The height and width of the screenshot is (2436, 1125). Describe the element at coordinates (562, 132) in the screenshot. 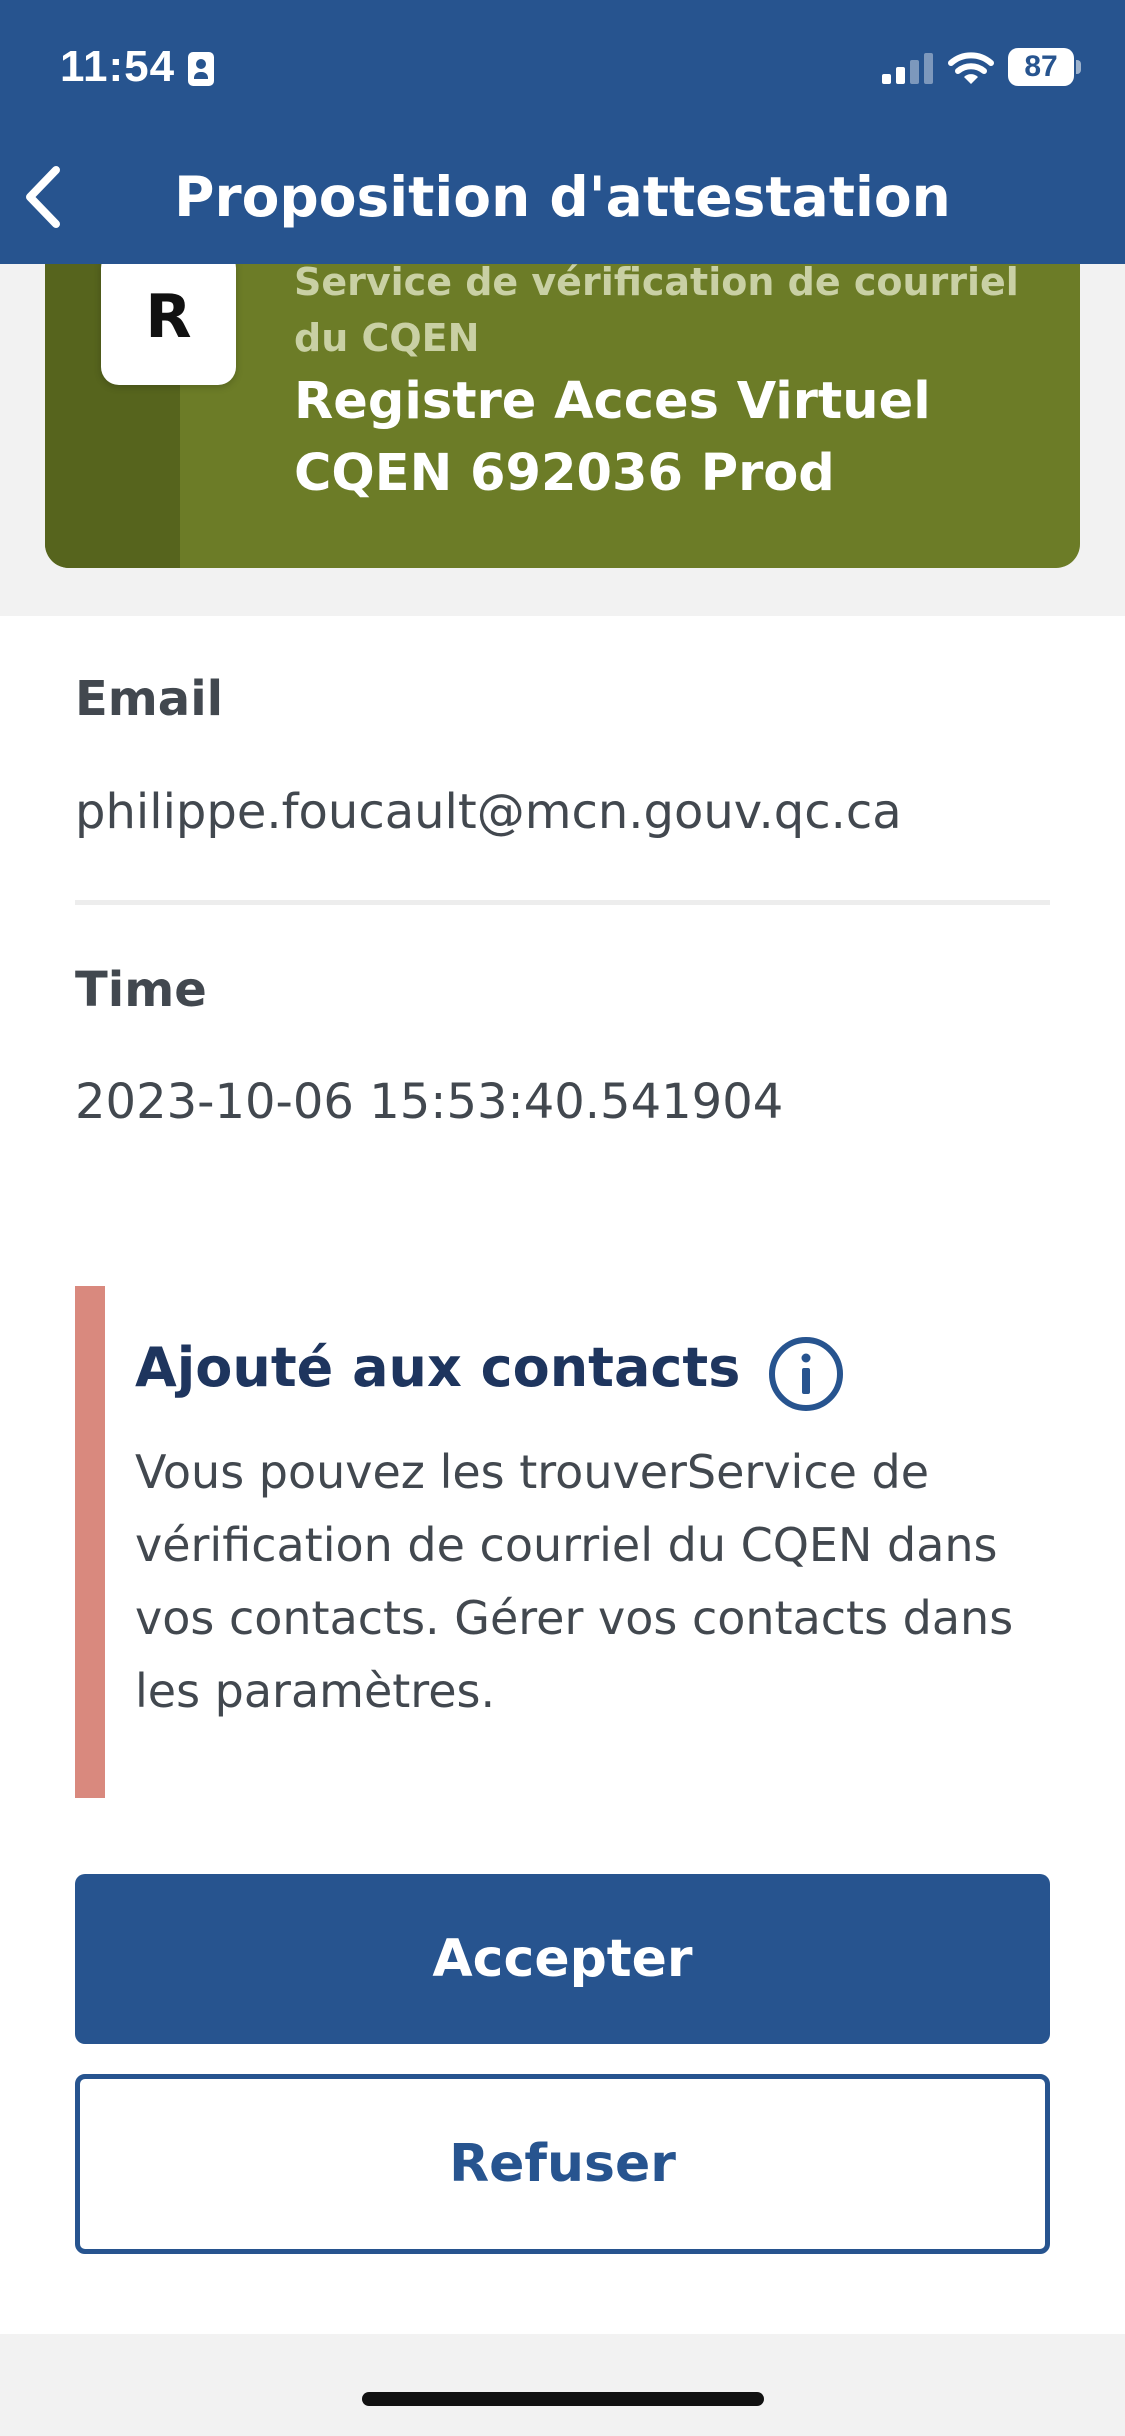

I see `app-header: 11:54 87 Proposition d'attestation` at that location.